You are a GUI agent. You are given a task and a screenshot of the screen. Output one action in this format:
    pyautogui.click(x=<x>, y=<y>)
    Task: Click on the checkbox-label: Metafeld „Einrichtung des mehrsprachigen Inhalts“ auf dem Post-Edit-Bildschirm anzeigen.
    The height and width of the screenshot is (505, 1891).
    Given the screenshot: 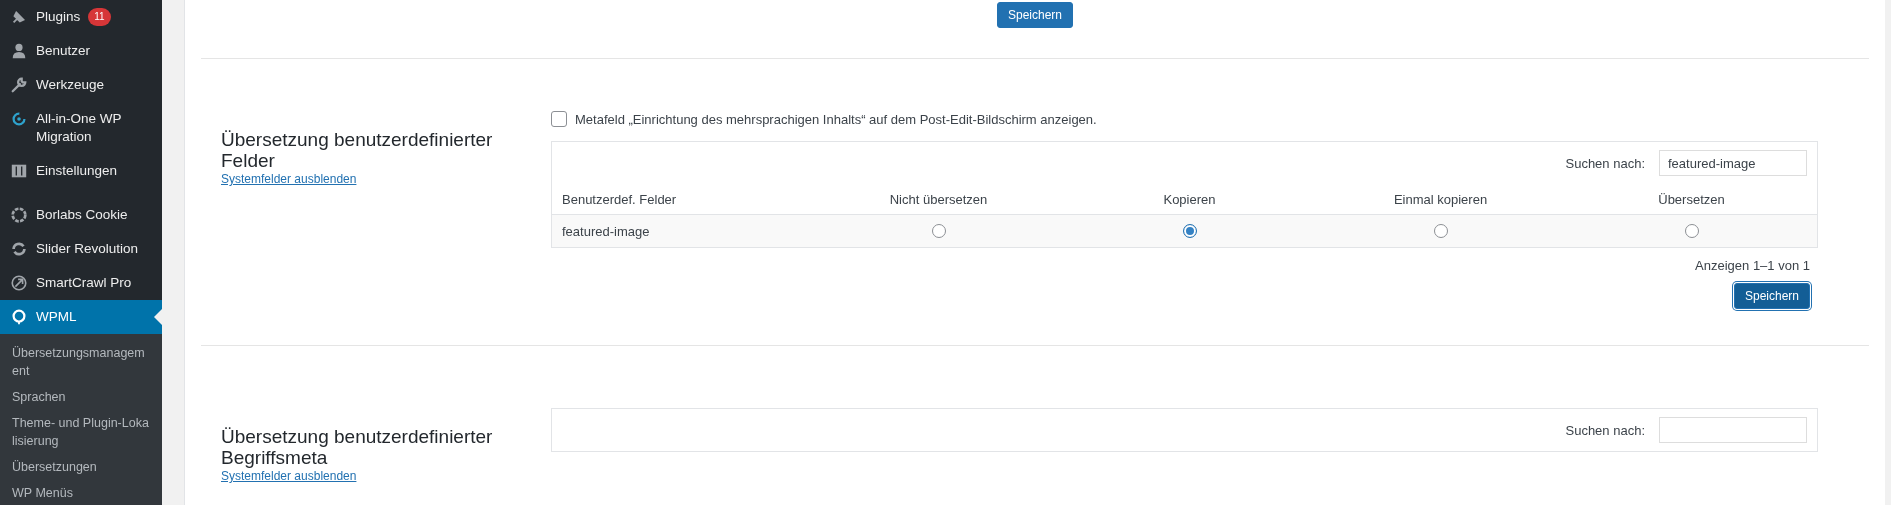 What is the action you would take?
    pyautogui.click(x=836, y=119)
    